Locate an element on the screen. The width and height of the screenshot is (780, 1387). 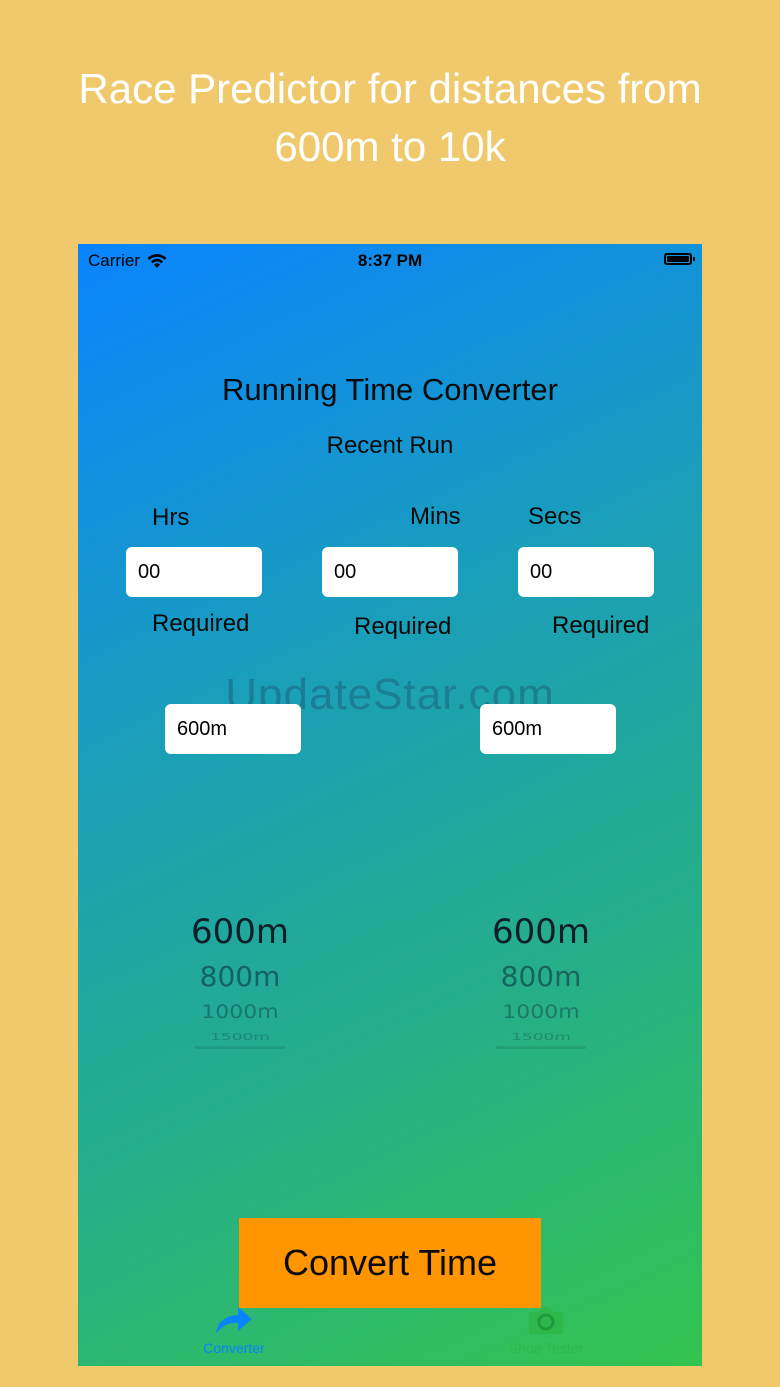
to-distance-field: 600m is located at coordinates (548, 729).